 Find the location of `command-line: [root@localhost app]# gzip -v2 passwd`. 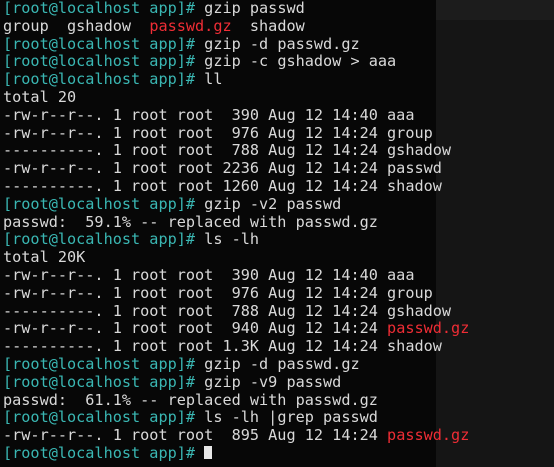

command-line: [root@localhost app]# gzip -v2 passwd is located at coordinates (278, 204).